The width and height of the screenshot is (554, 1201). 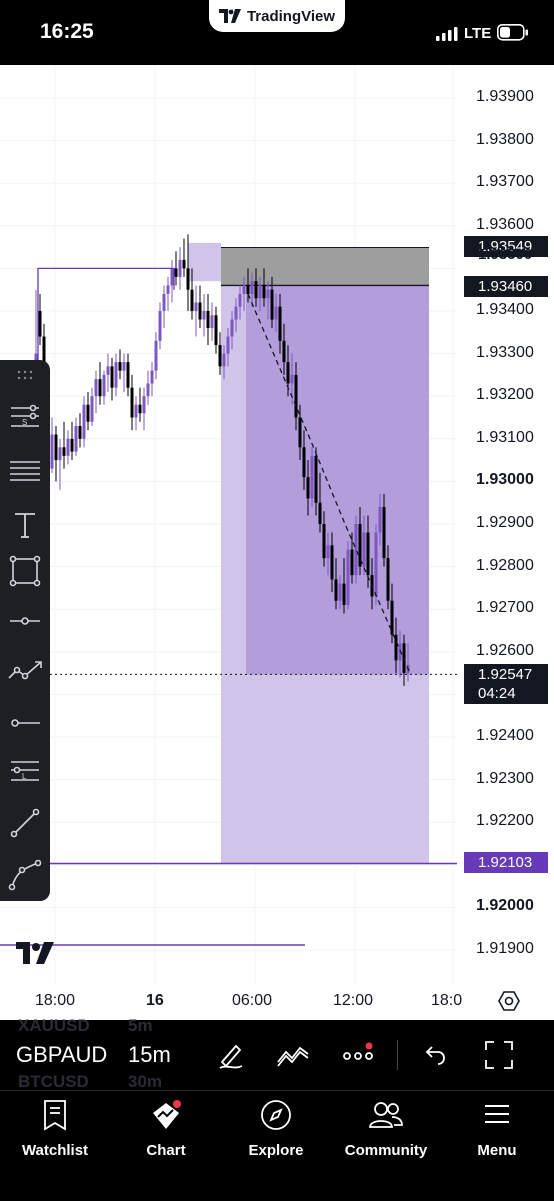 I want to click on more-options-icon, so click(x=359, y=1055).